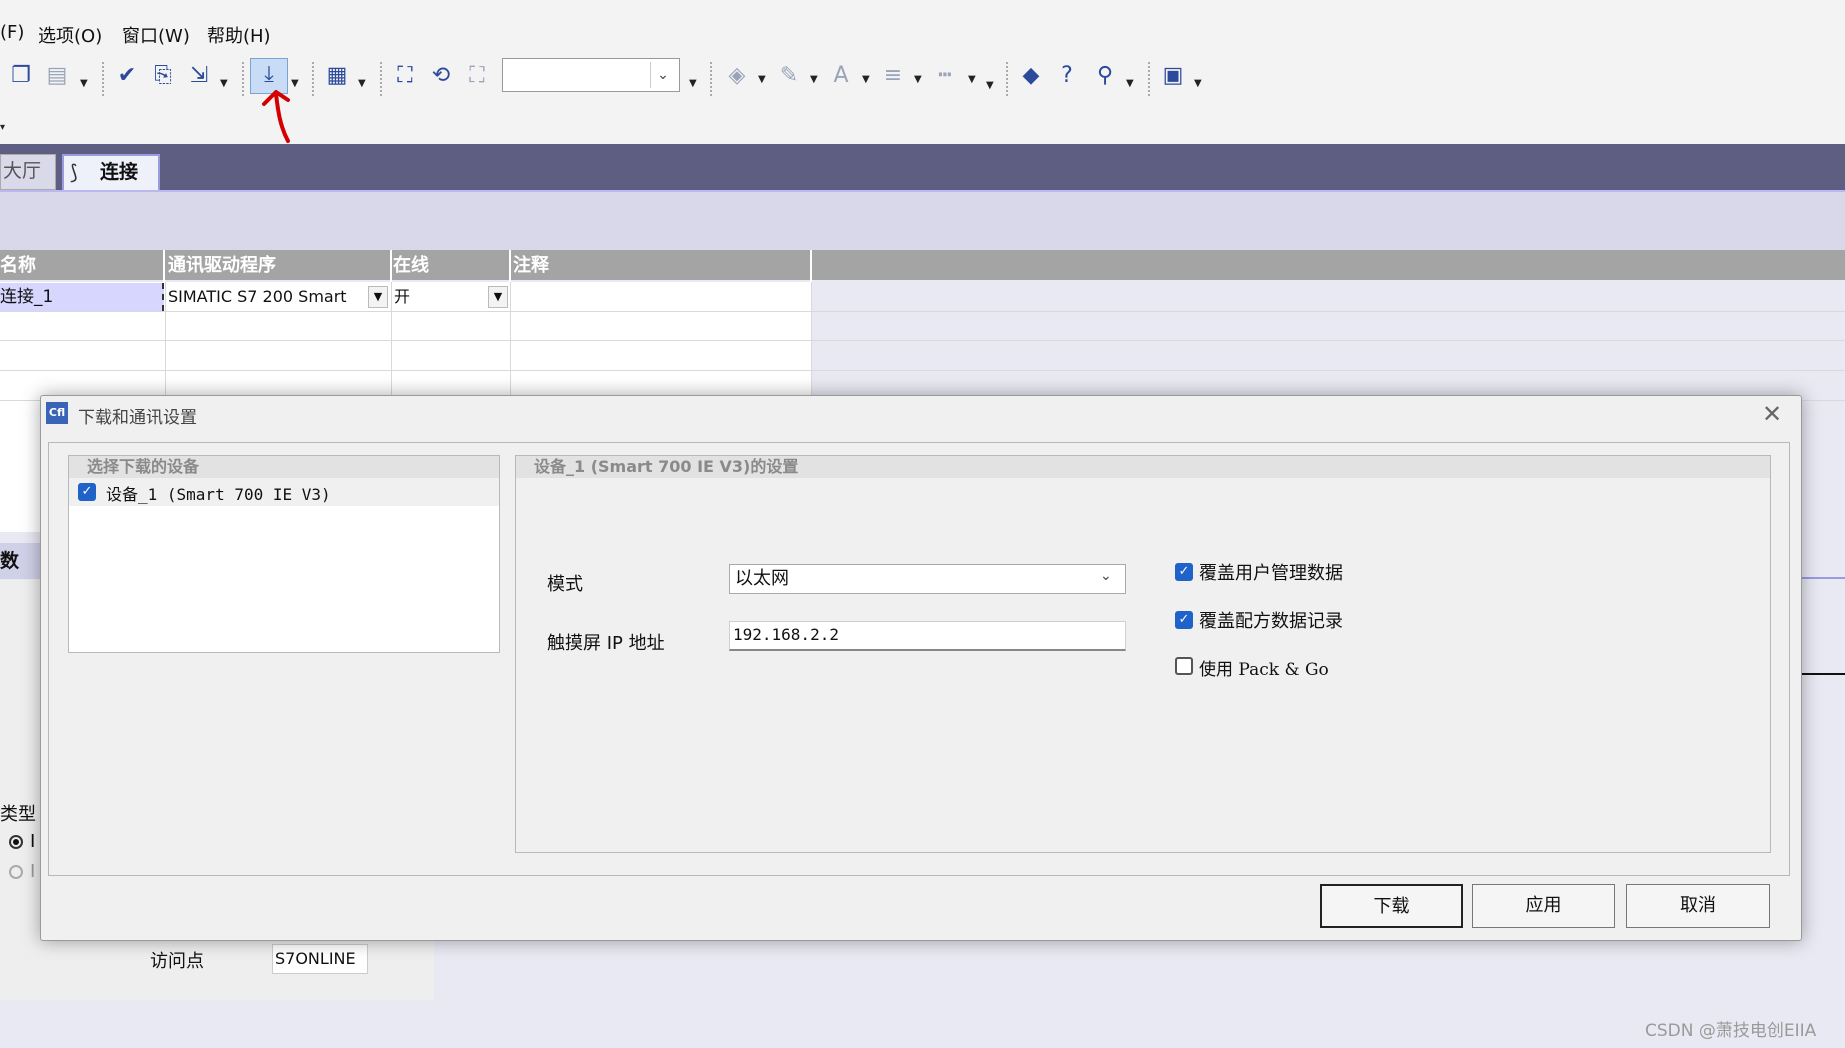 The height and width of the screenshot is (1048, 1845). What do you see at coordinates (320, 959) in the screenshot?
I see `access-point-field: S7ONLINE` at bounding box center [320, 959].